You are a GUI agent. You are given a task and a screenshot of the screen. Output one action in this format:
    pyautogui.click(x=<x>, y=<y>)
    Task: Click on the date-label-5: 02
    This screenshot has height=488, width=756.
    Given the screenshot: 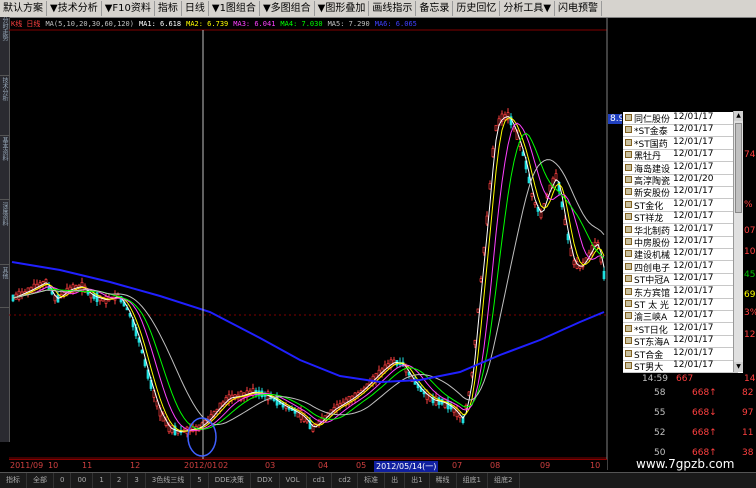 What is the action you would take?
    pyautogui.click(x=223, y=465)
    